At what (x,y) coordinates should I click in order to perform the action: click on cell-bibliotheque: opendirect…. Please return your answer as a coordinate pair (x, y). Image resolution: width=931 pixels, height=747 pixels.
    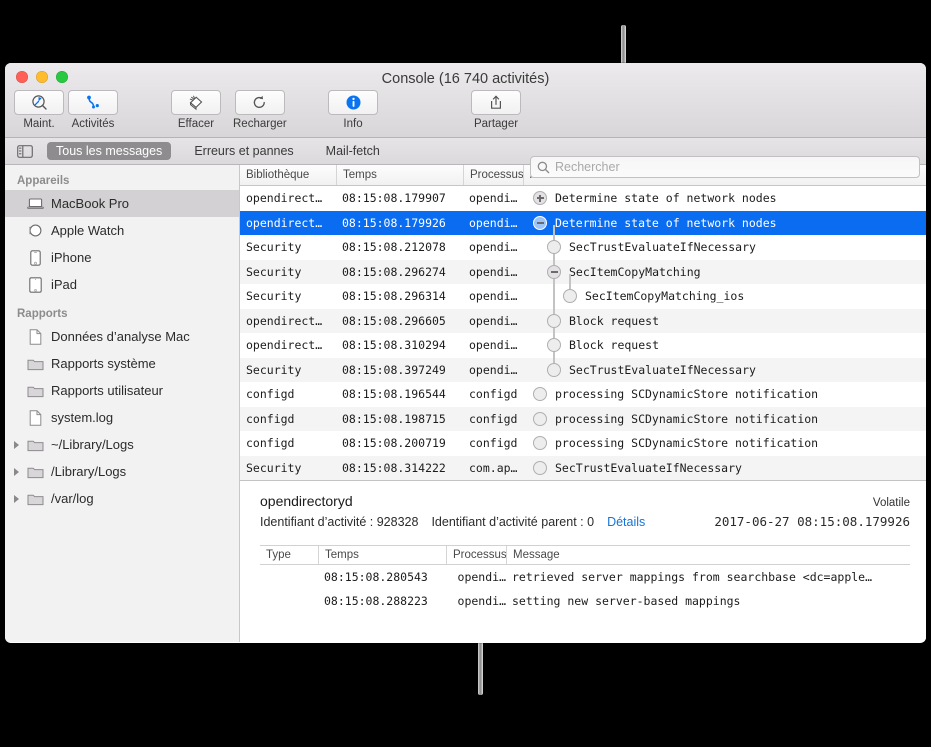
    Looking at the image, I should click on (284, 320).